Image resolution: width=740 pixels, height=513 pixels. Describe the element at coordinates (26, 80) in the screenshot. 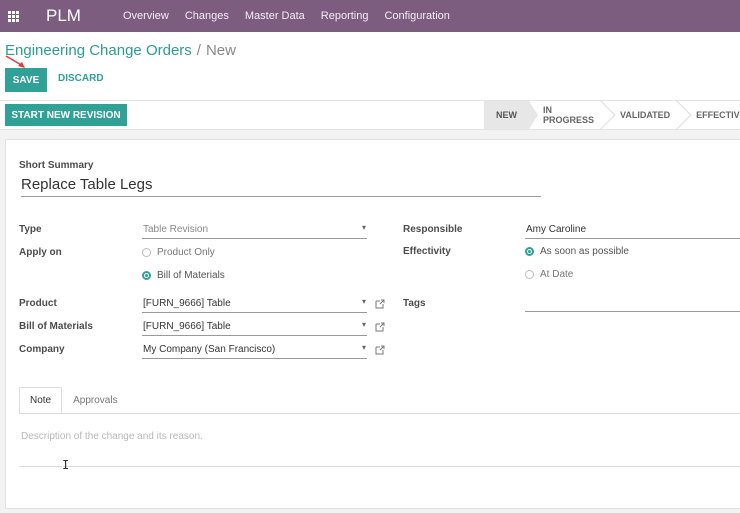

I see `save-button: SAVE` at that location.